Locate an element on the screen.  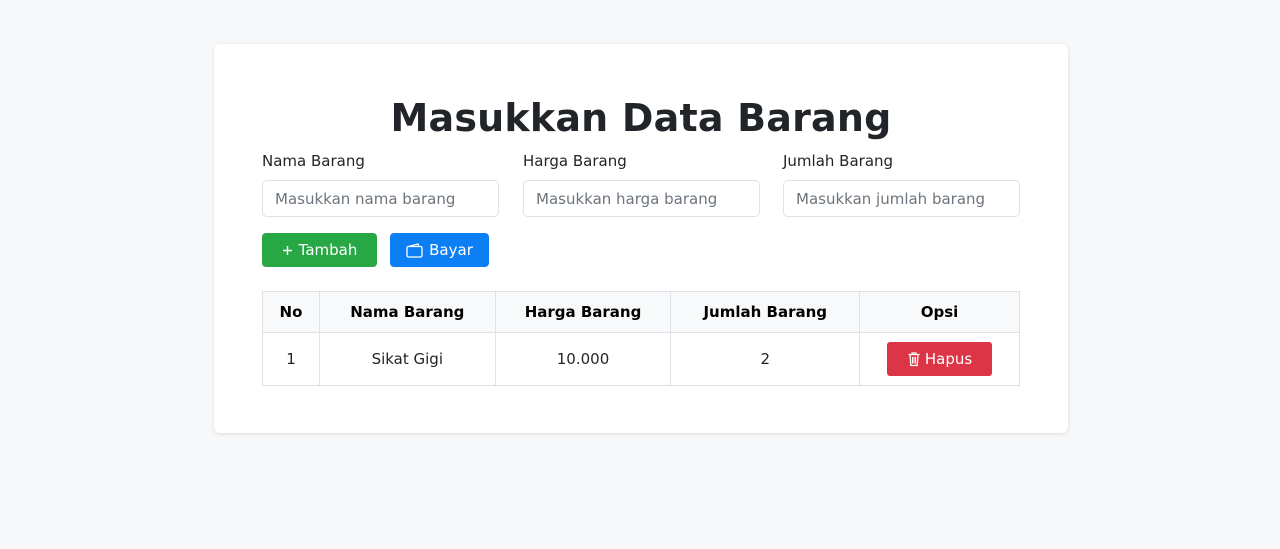
cell-harga-barang: 10.000 is located at coordinates (583, 359).